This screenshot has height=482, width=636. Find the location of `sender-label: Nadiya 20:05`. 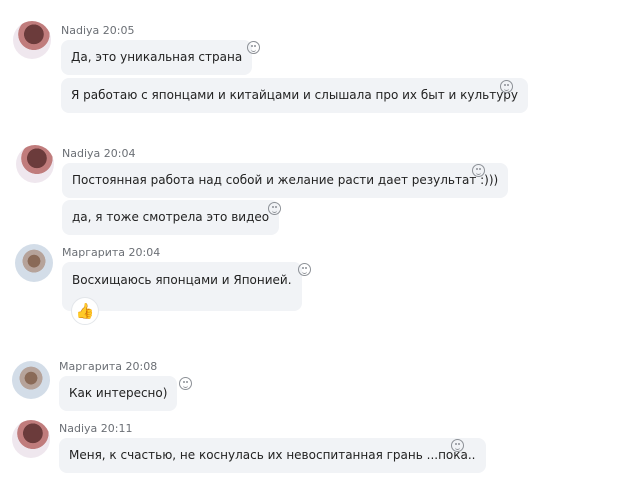

sender-label: Nadiya 20:05 is located at coordinates (98, 30).